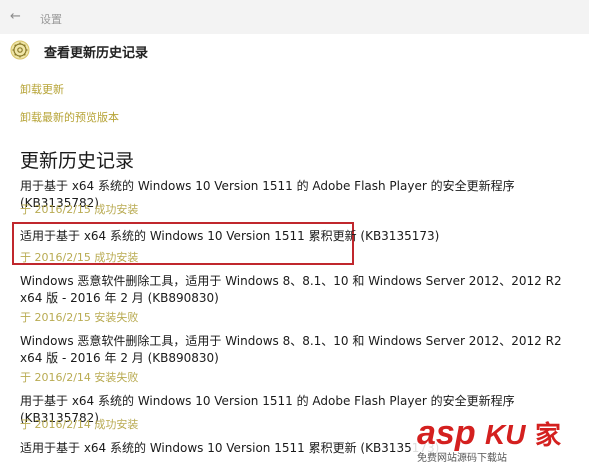 The image size is (589, 465). I want to click on uninstall-updates-link: 卸载更新, so click(42, 89).